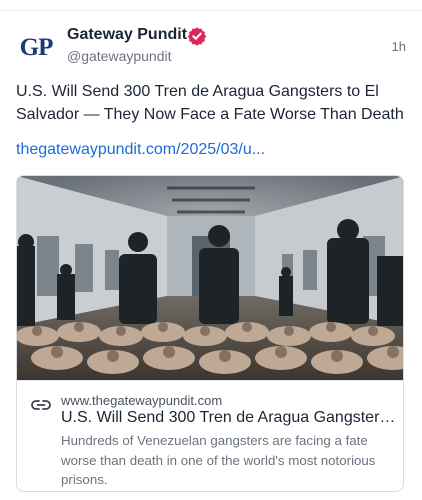 The height and width of the screenshot is (500, 422). Describe the element at coordinates (211, 10) in the screenshot. I see `top-divider` at that location.